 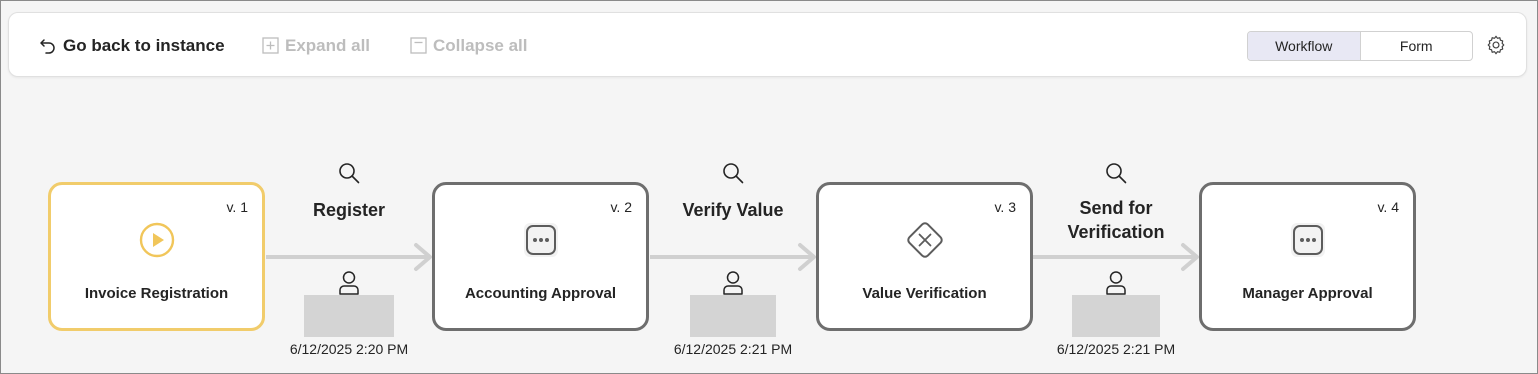 I want to click on transition-label: Register, so click(x=349, y=210).